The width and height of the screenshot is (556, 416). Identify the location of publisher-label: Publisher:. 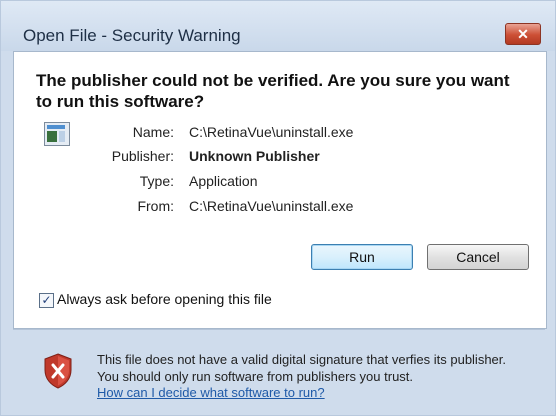
(142, 156).